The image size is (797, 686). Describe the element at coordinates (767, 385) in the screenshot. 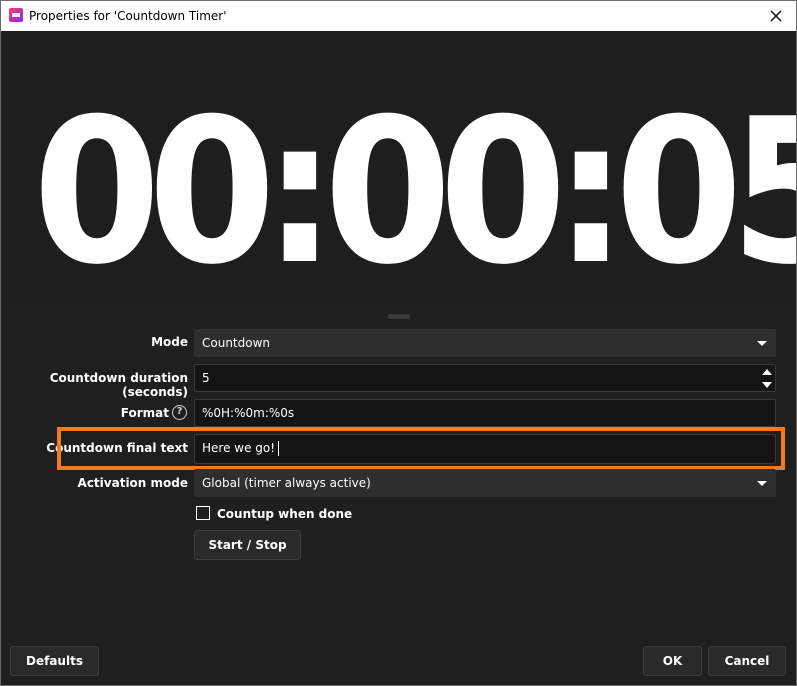

I see `spin-down-icon` at that location.